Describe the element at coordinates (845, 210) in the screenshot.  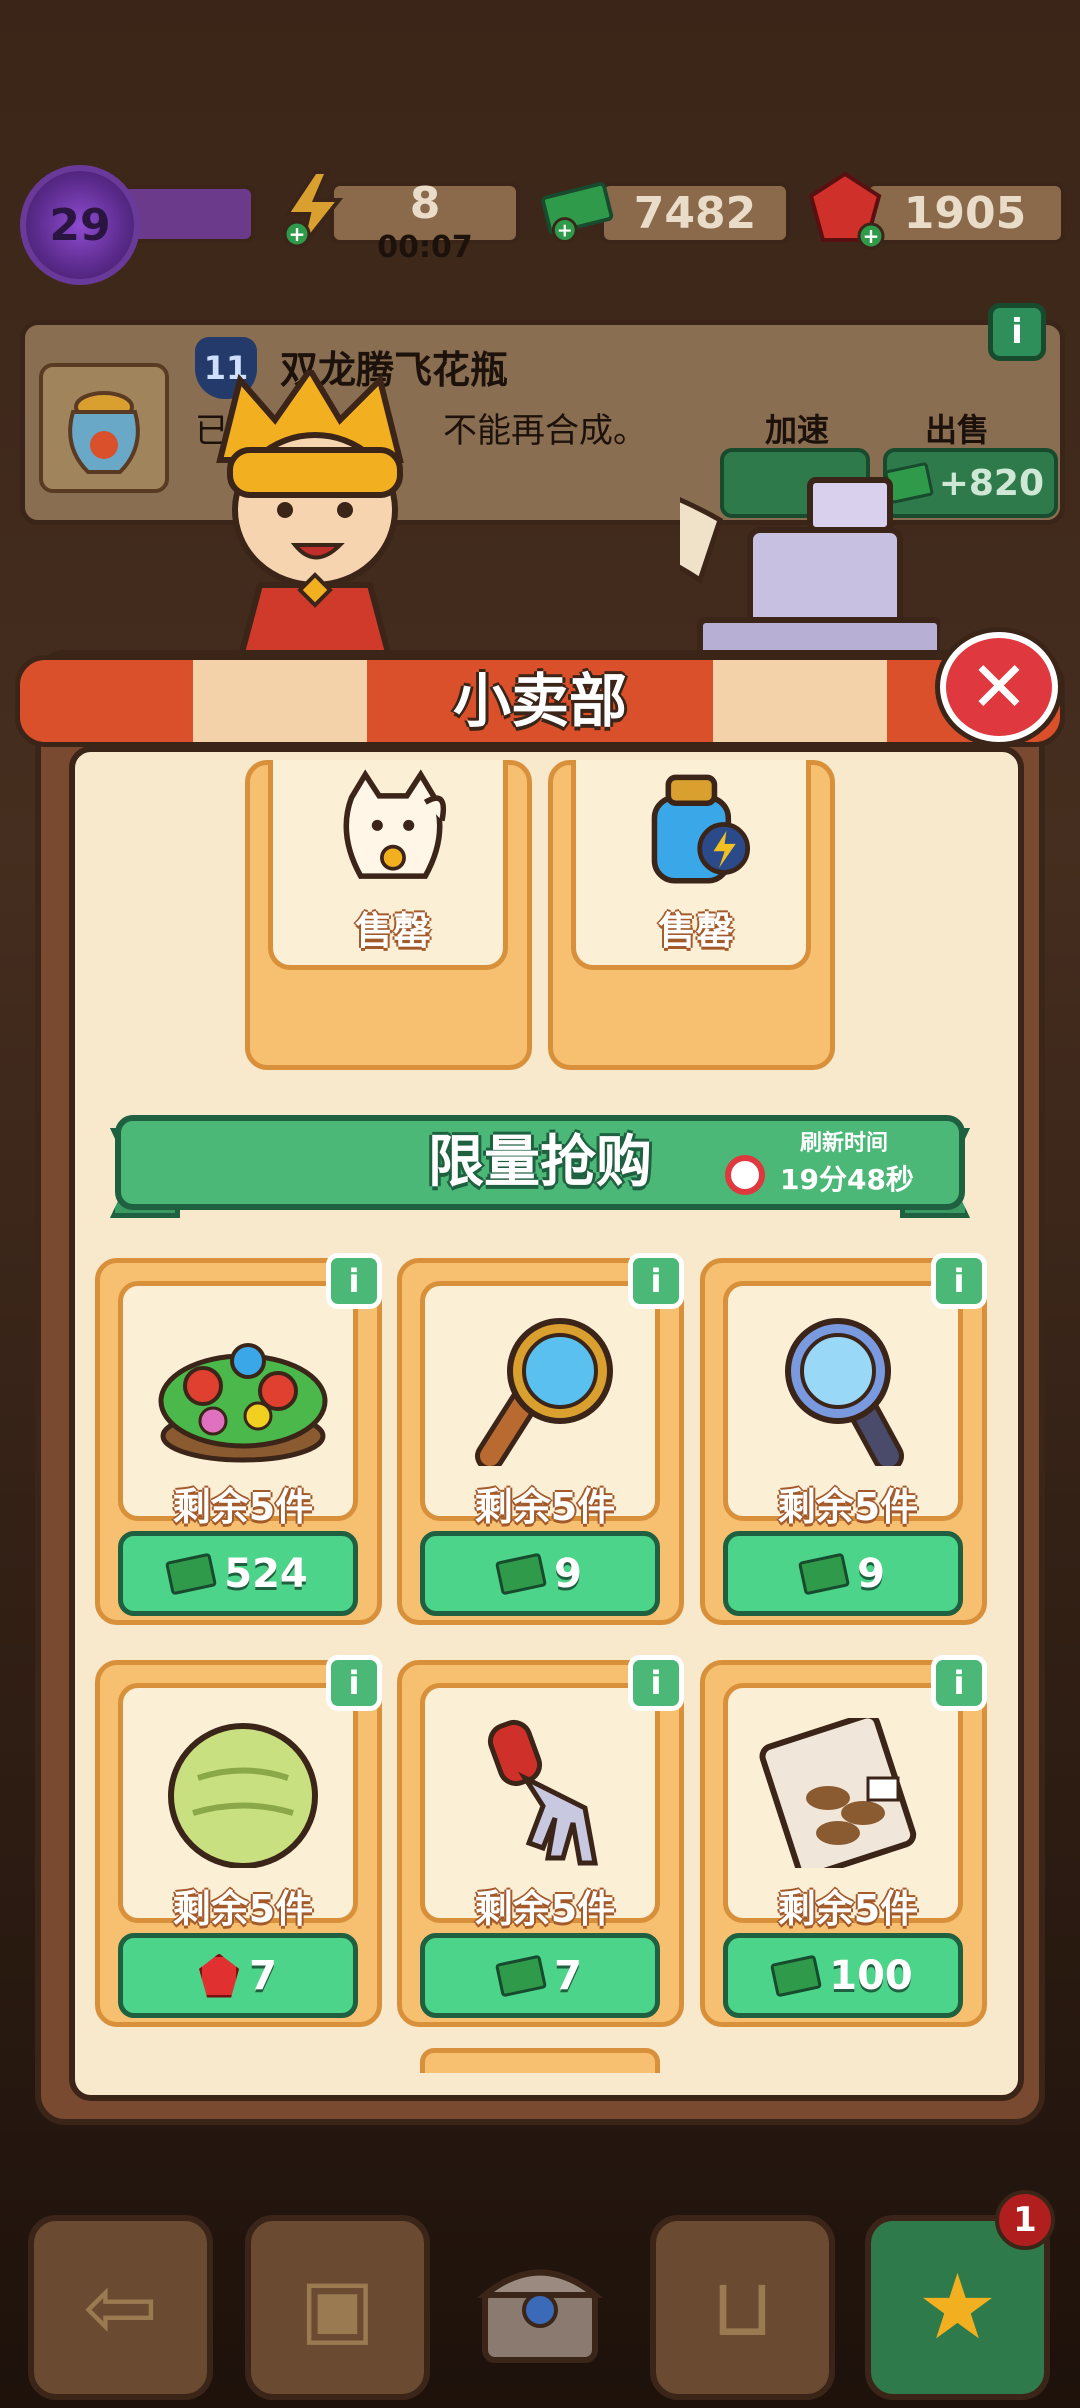
I see `gem-icon: +` at that location.